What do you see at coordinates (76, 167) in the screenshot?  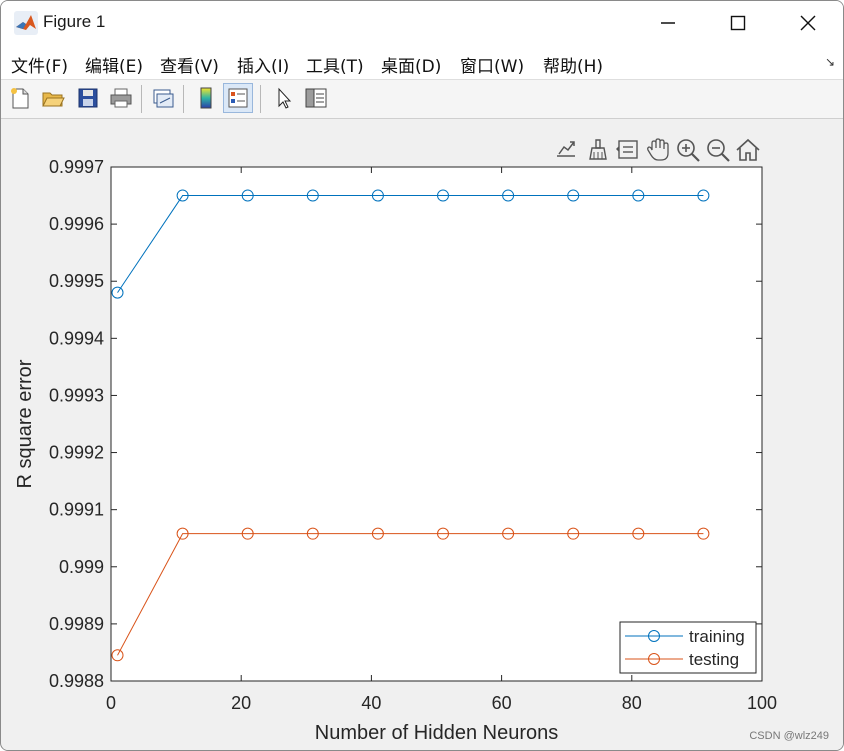 I see `y-tick-label: 0.9997` at bounding box center [76, 167].